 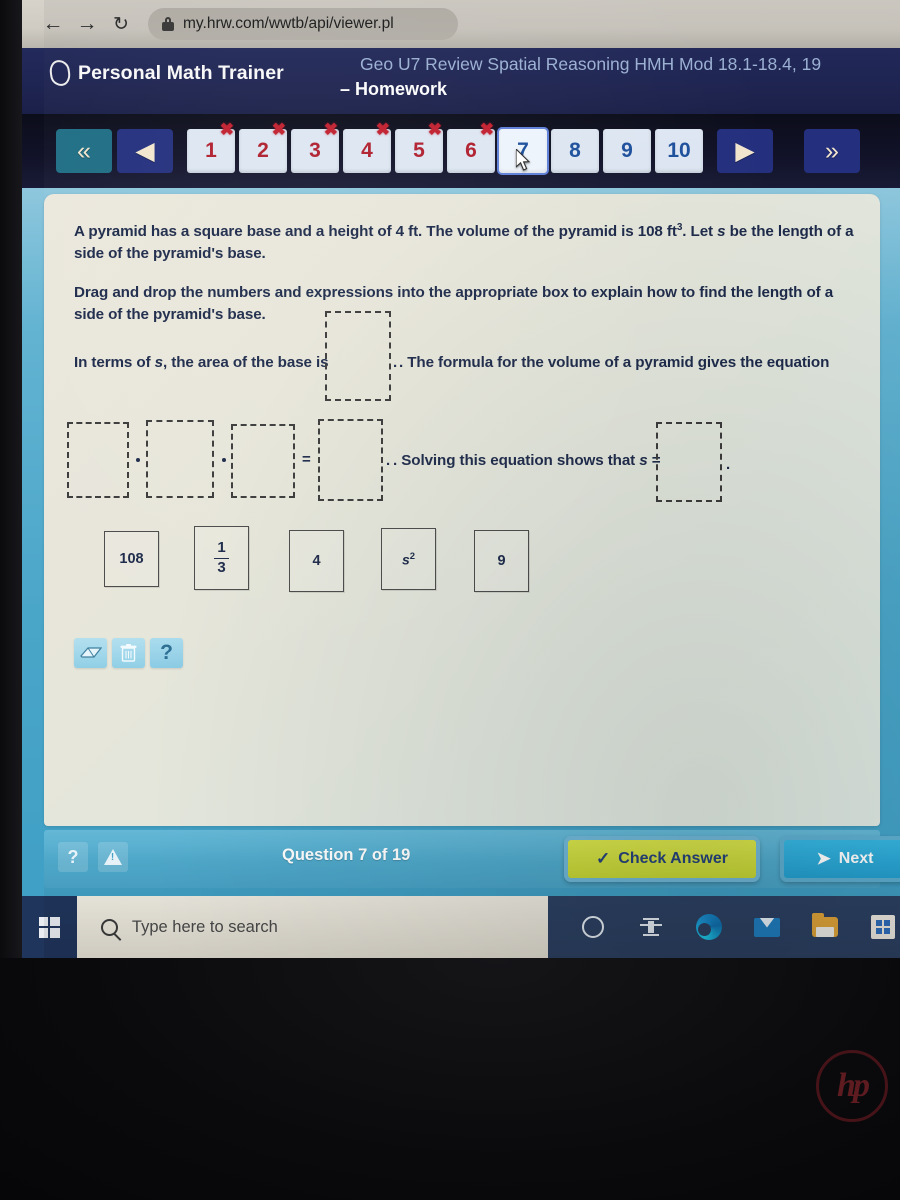 I want to click on eraser-tool-button, so click(x=90, y=653).